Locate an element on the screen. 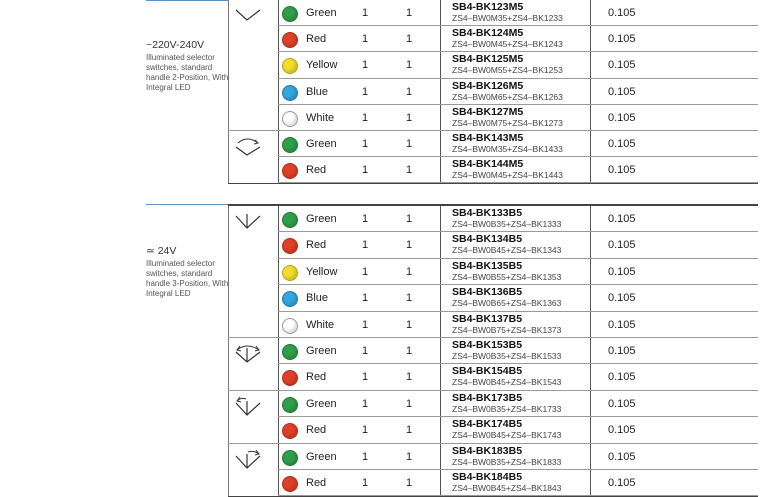 The width and height of the screenshot is (760, 497). selector-2pos-maintained-icon is located at coordinates (249, 15).